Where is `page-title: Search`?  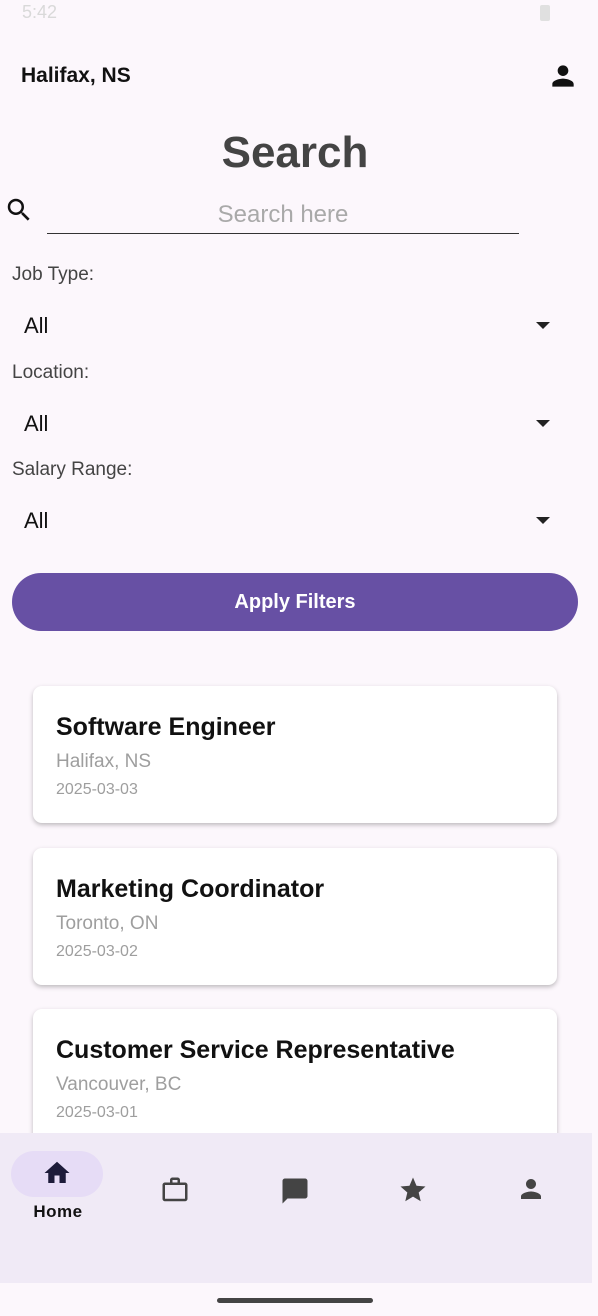 page-title: Search is located at coordinates (295, 152).